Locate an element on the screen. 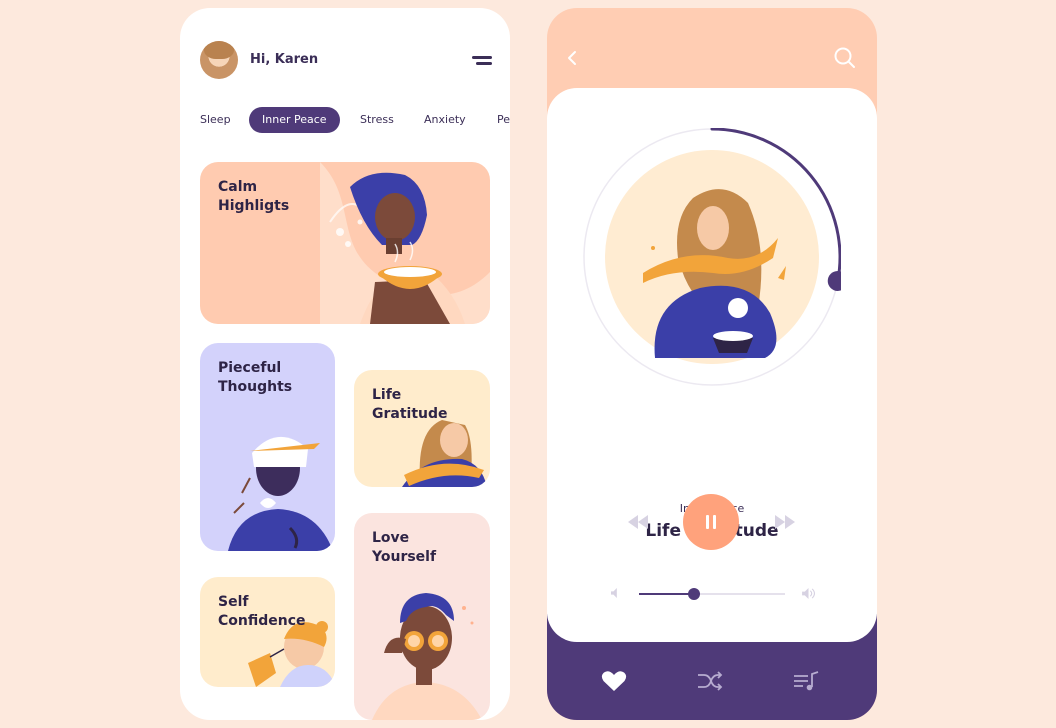  card-love-yourself: Love Yourself is located at coordinates (422, 616).